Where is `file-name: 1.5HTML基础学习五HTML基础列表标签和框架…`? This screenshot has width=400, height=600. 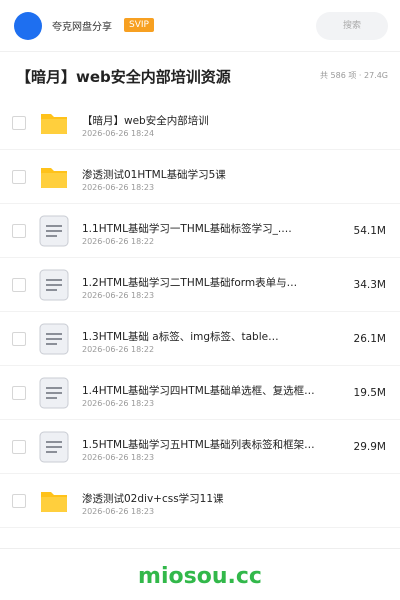
file-name: 1.5HTML基础学习五HTML基础列表标签和框架… is located at coordinates (202, 444).